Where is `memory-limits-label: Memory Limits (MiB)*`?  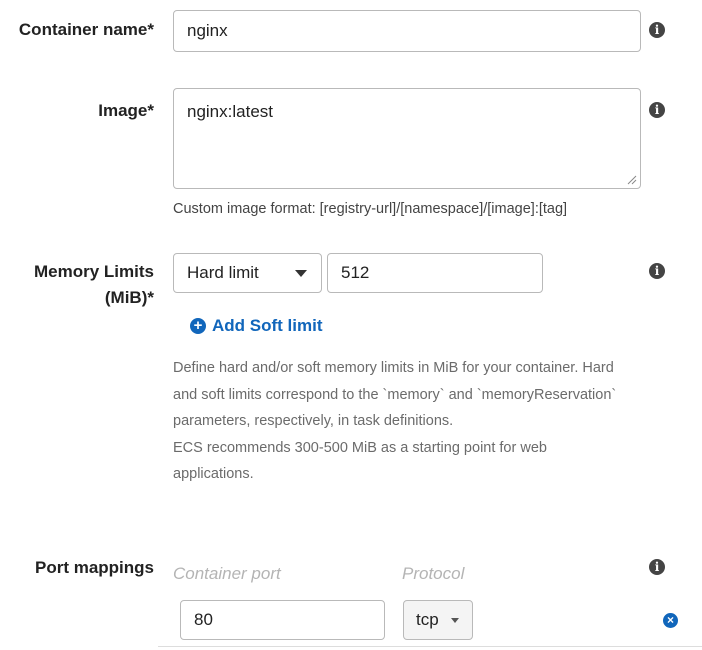
memory-limits-label: Memory Limits (MiB)* is located at coordinates (94, 285).